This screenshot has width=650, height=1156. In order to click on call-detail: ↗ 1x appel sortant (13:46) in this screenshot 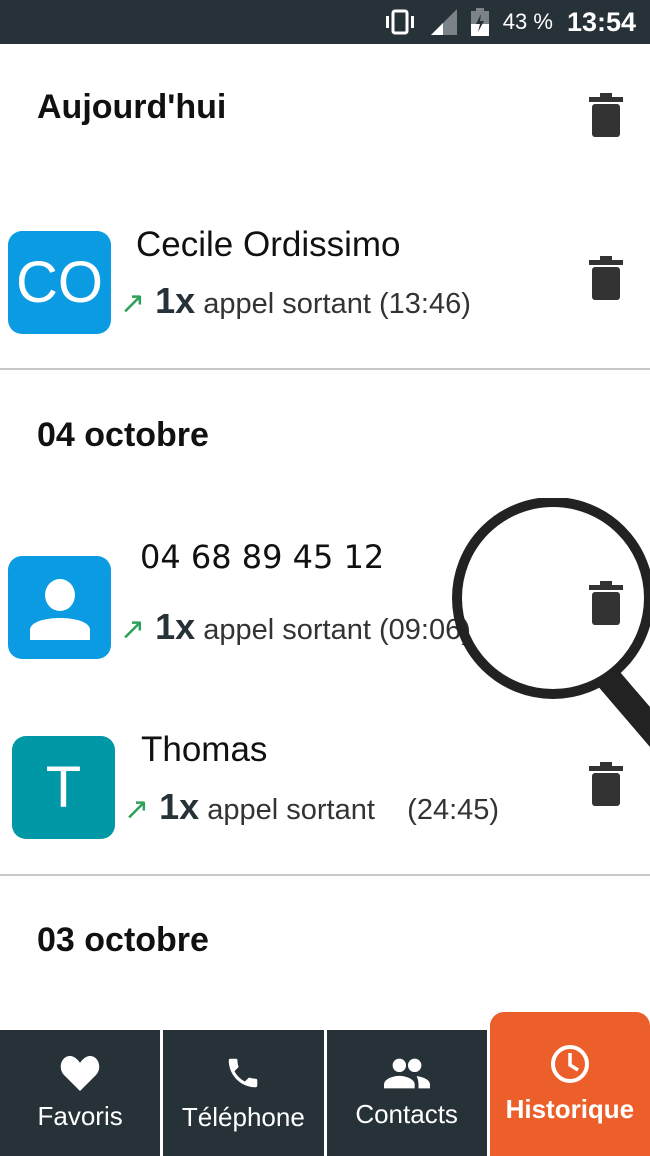, I will do `click(295, 300)`.